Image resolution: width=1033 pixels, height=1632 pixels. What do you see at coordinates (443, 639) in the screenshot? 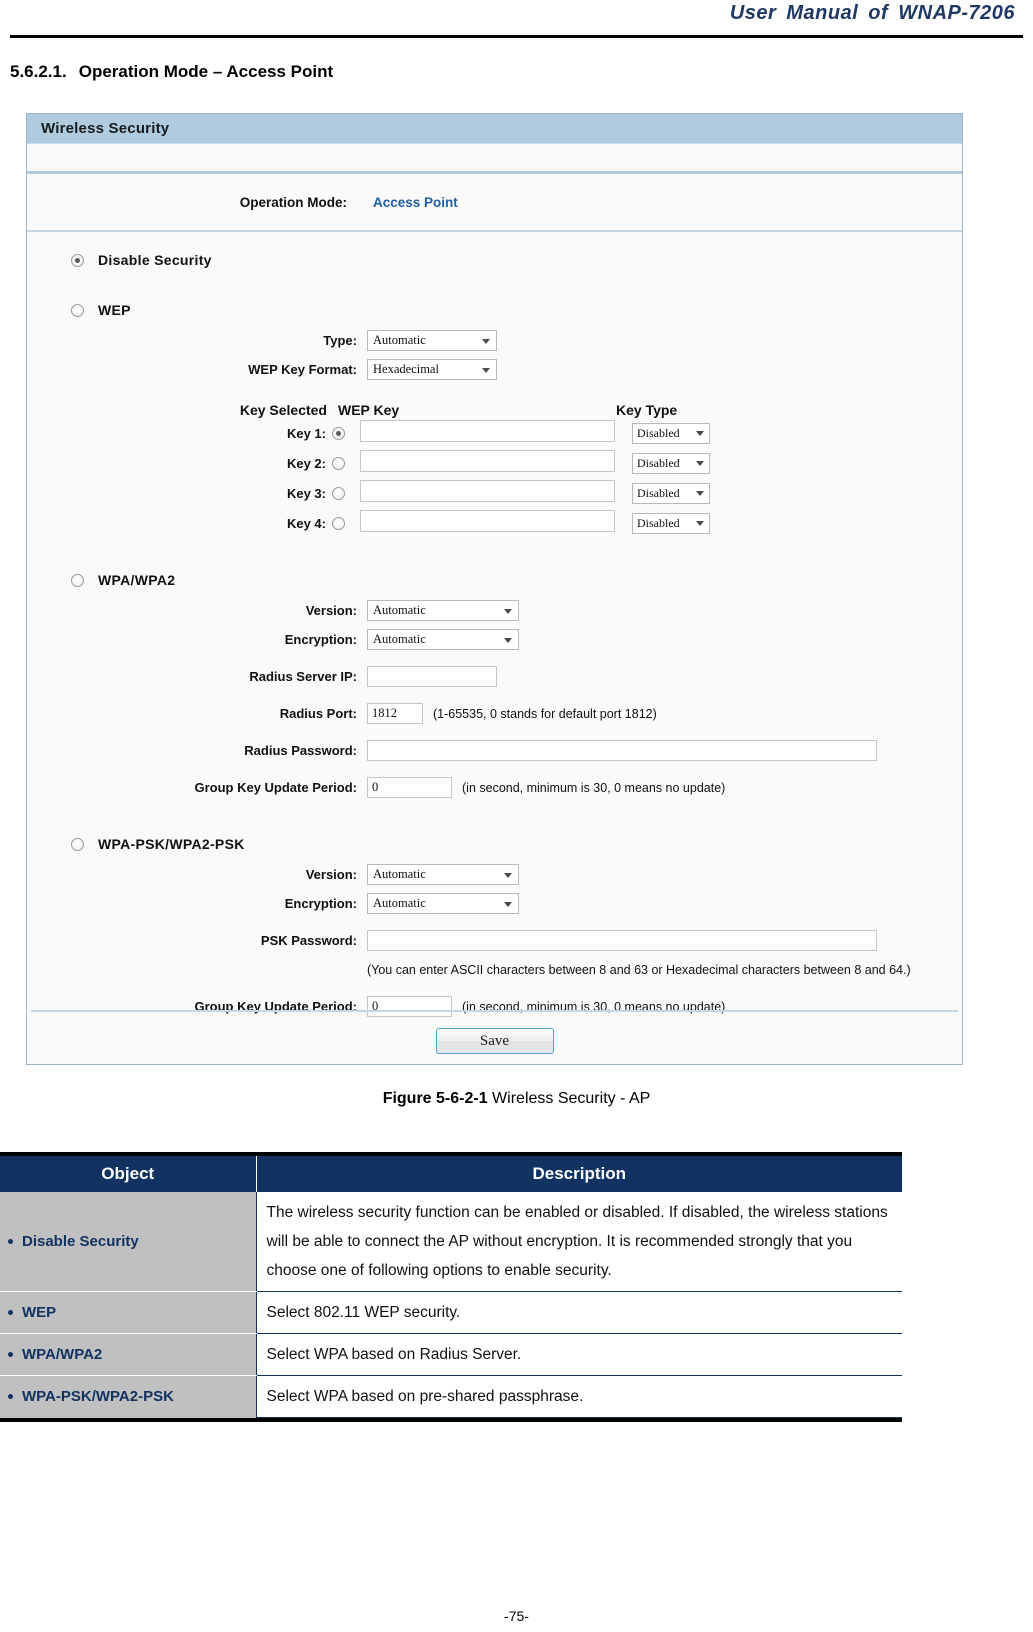
I see `wpa-encryption-select: Automatic` at bounding box center [443, 639].